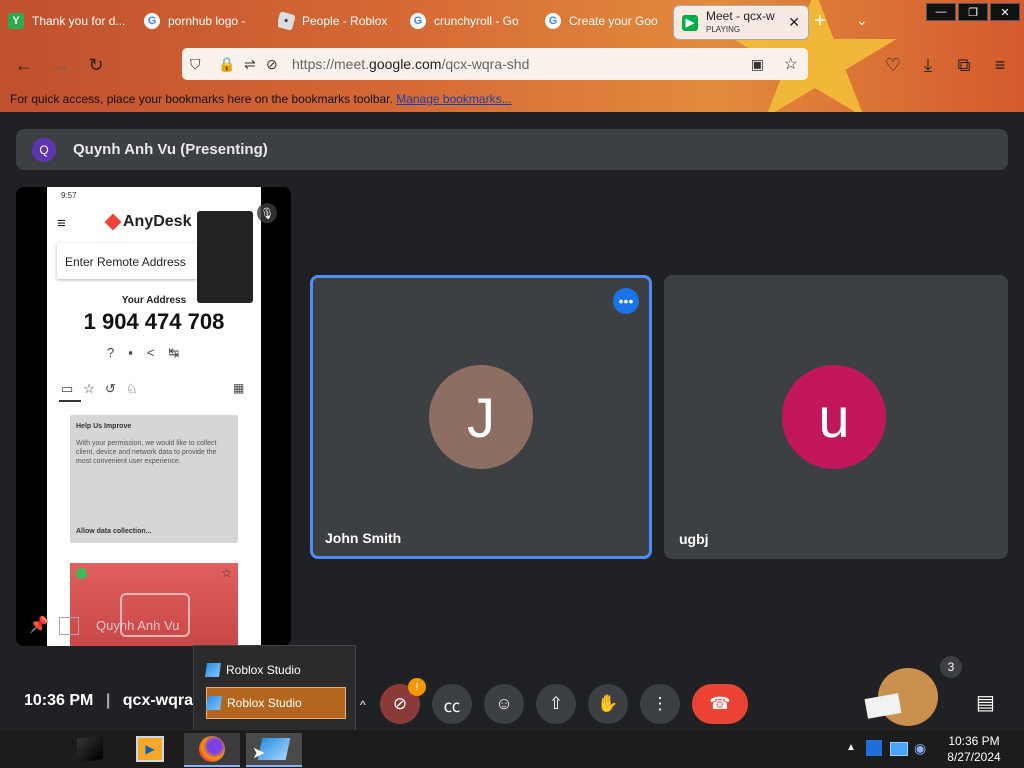  What do you see at coordinates (899, 749) in the screenshot?
I see `network-icon` at bounding box center [899, 749].